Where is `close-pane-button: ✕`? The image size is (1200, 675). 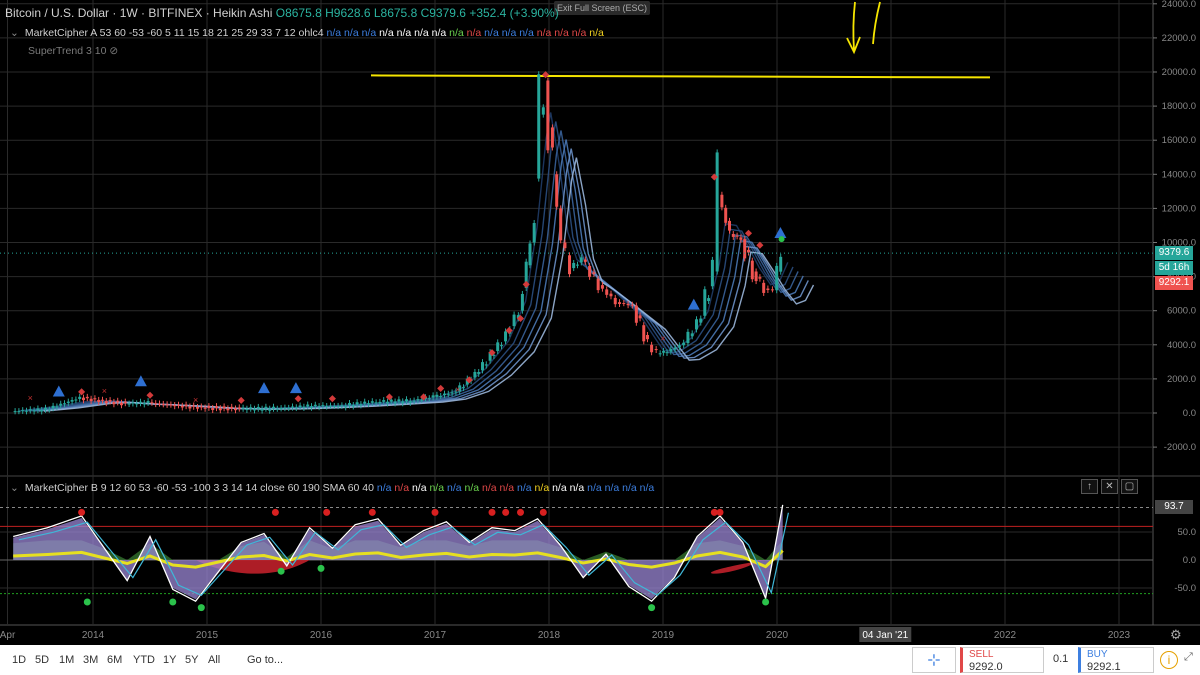
close-pane-button: ✕ is located at coordinates (1109, 486).